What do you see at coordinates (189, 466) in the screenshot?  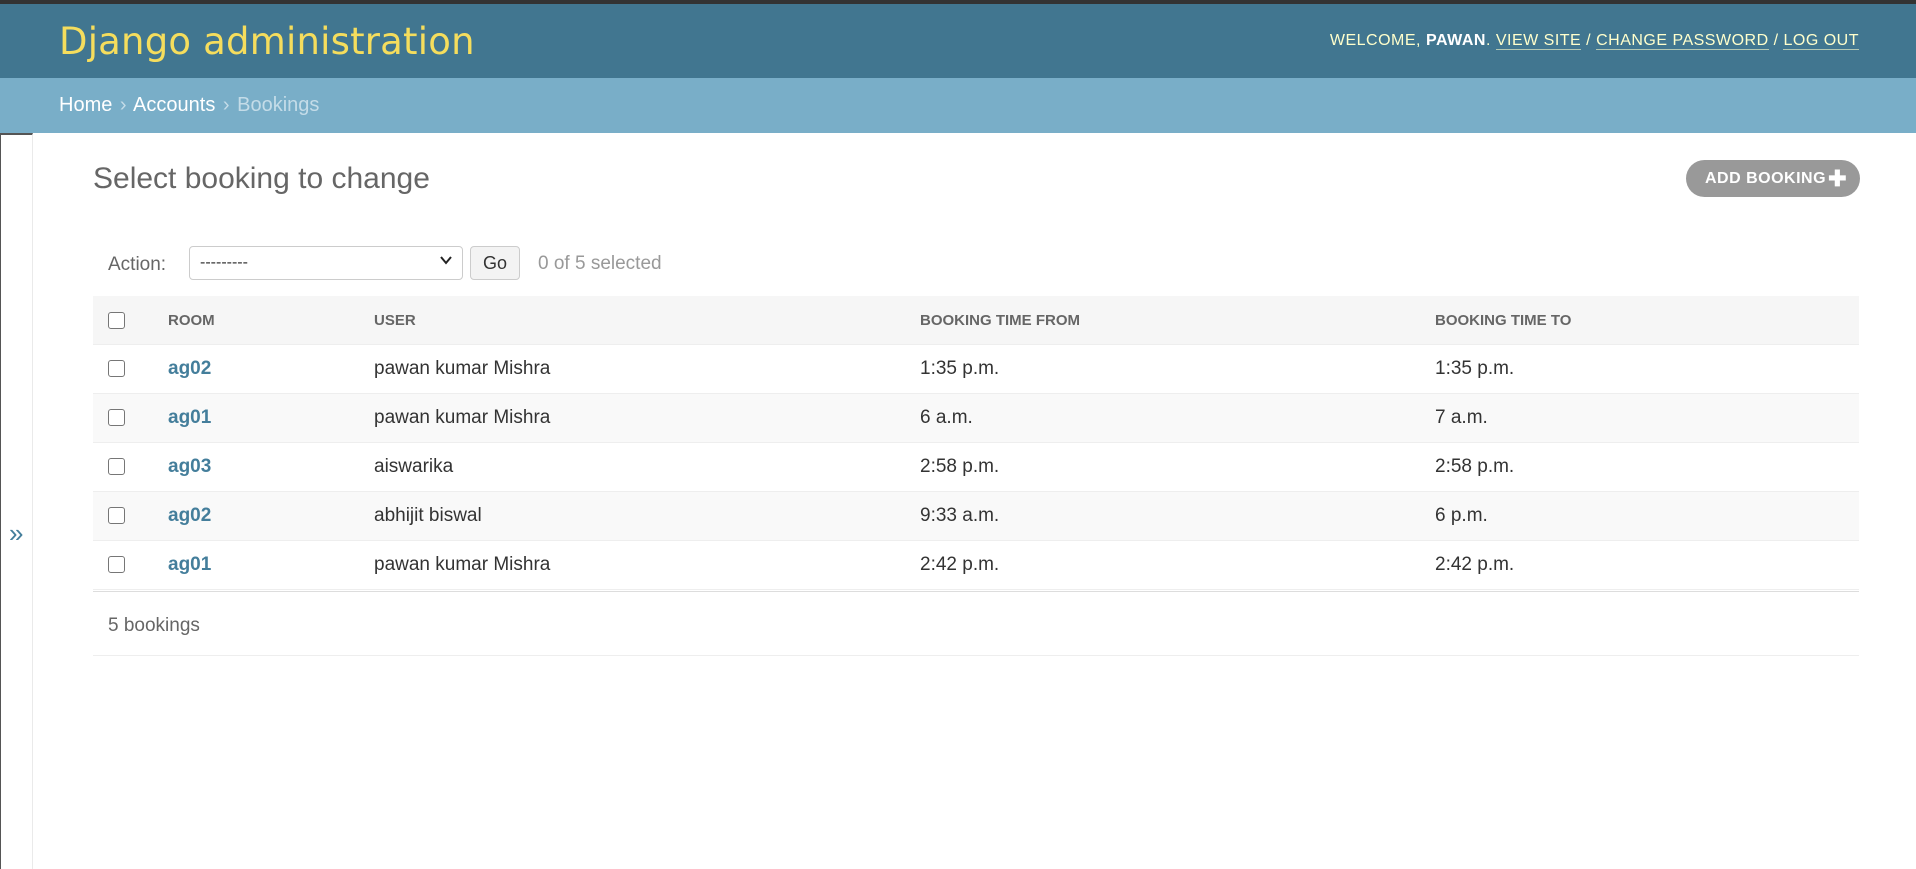 I see `room-link: ag03` at bounding box center [189, 466].